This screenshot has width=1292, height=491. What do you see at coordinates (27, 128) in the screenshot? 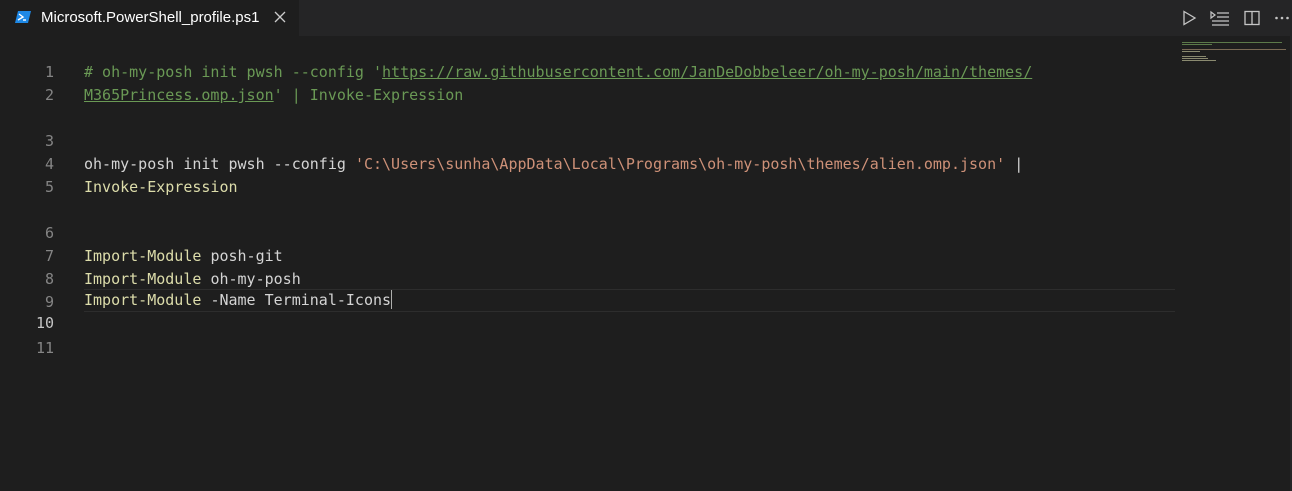
I see `code-line: 3` at bounding box center [27, 128].